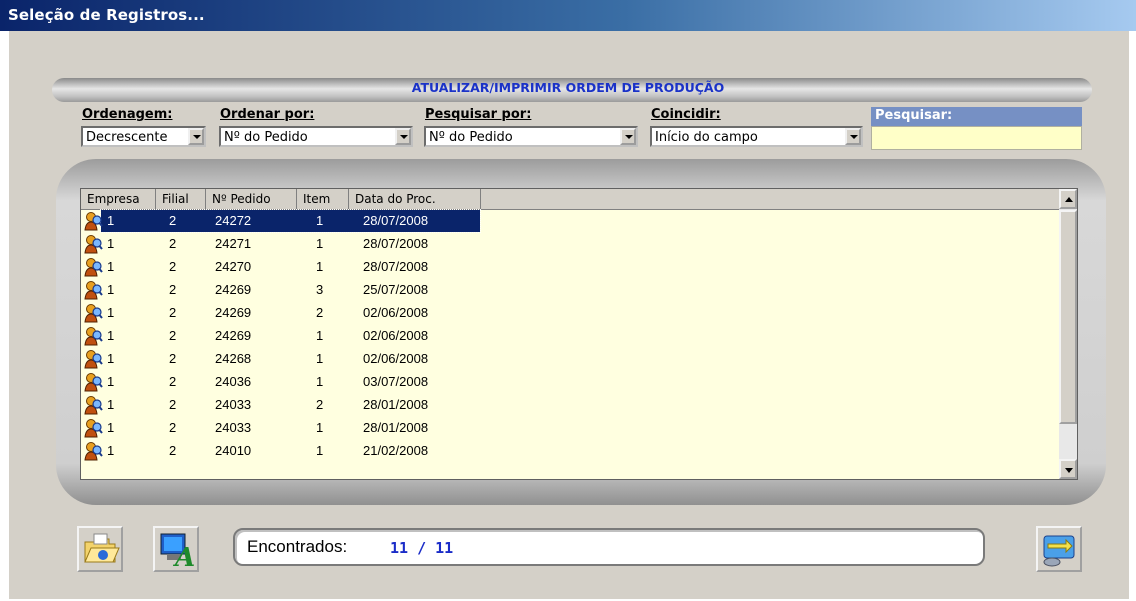 The width and height of the screenshot is (1136, 601). Describe the element at coordinates (127, 114) in the screenshot. I see `ordenagem-label: Ordenagem:` at that location.